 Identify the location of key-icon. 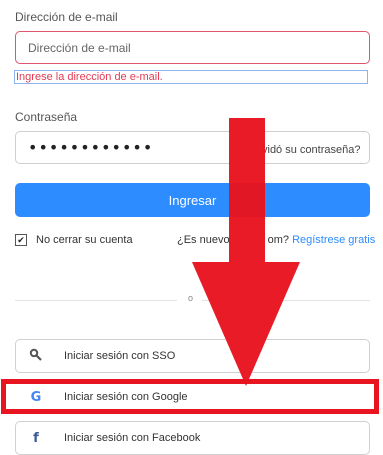
(36, 356).